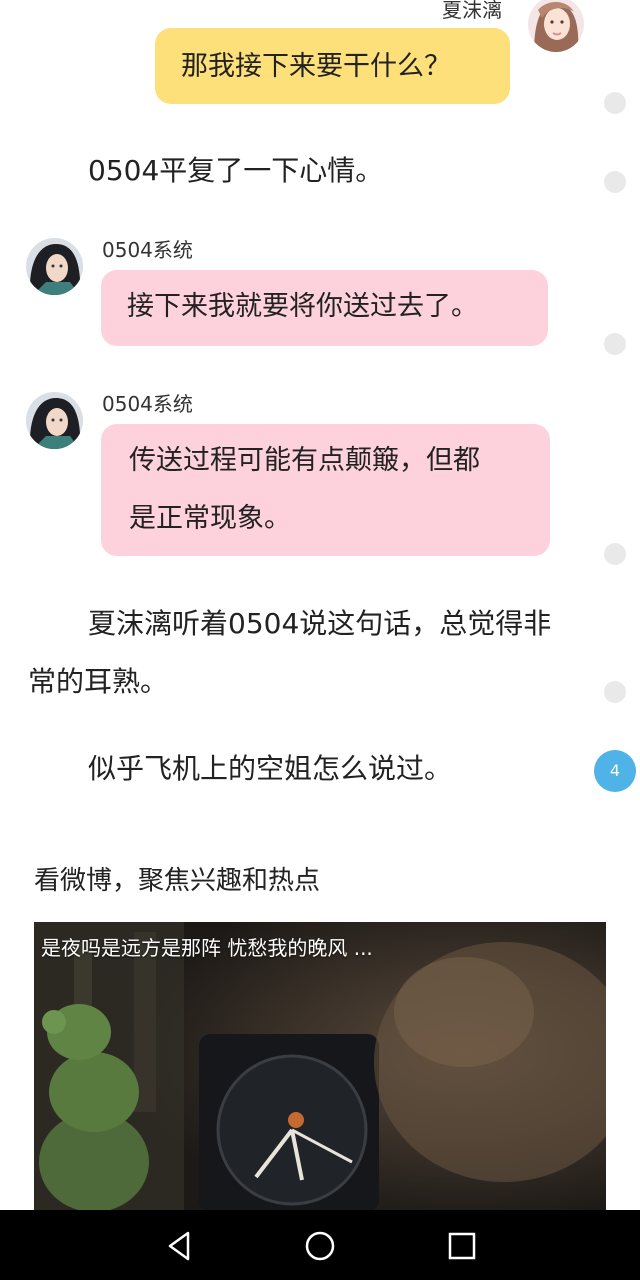 This screenshot has width=640, height=1280. Describe the element at coordinates (98, 681) in the screenshot. I see `narration-paragraph-2-line-2: 常的耳熟。` at that location.